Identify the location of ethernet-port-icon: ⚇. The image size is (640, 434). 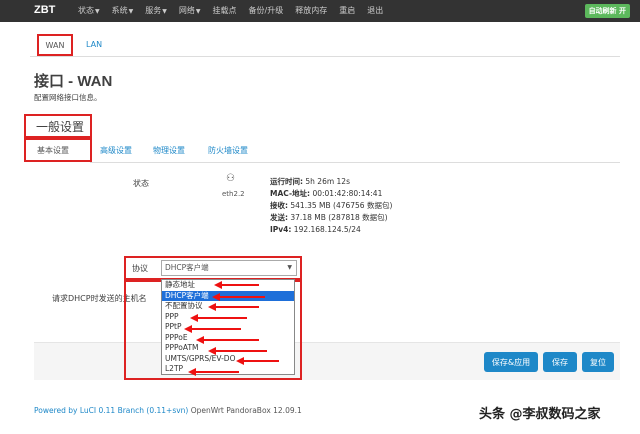
(230, 178).